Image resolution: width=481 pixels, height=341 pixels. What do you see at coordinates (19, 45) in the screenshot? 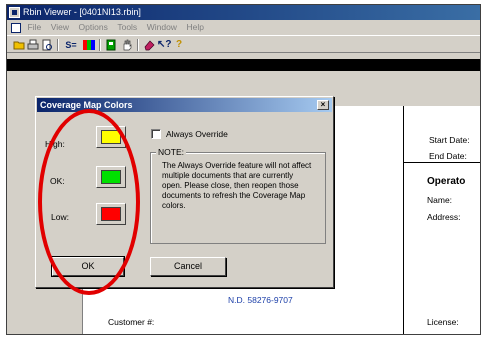
I see `open-icon` at bounding box center [19, 45].